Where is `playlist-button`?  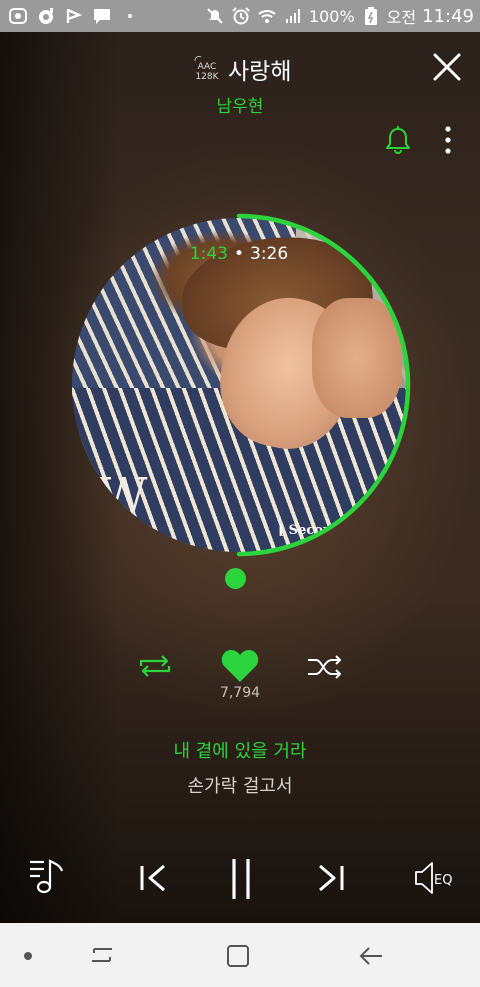
playlist-button is located at coordinates (48, 876).